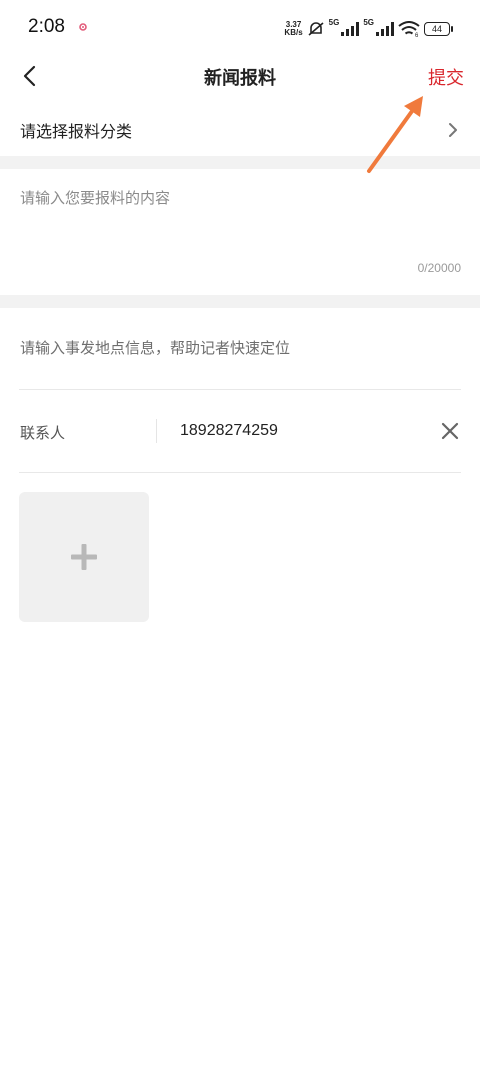  What do you see at coordinates (46, 26) in the screenshot?
I see `status-time: 2:08` at bounding box center [46, 26].